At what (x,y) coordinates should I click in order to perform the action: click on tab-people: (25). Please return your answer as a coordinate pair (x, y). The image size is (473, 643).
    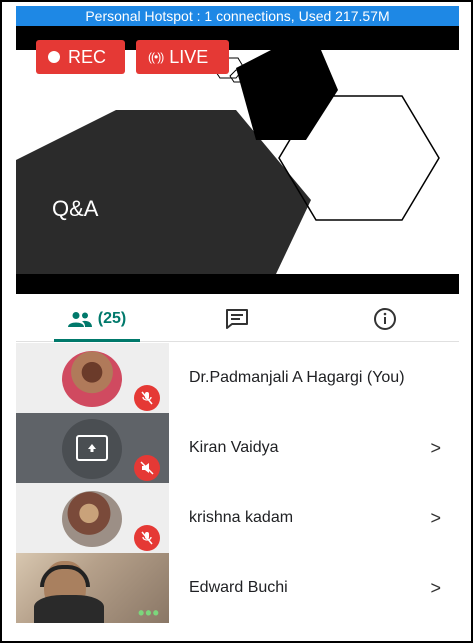
    Looking at the image, I should click on (97, 319).